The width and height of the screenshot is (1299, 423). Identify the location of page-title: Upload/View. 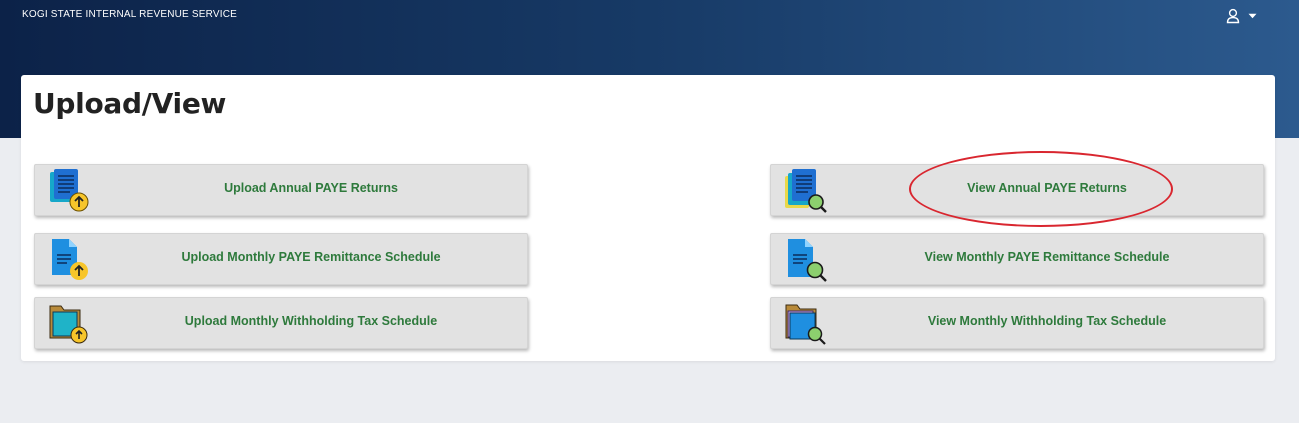
(130, 103).